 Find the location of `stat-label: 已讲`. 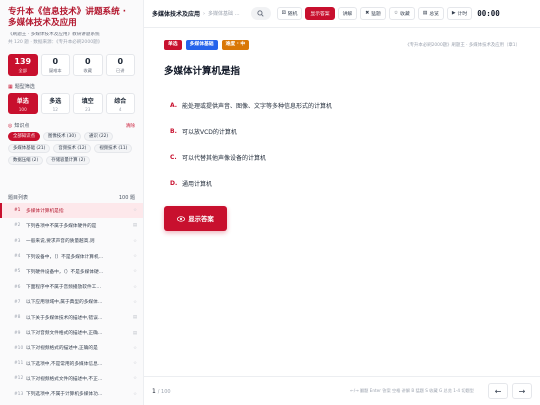

stat-label: 已讲 is located at coordinates (120, 70).